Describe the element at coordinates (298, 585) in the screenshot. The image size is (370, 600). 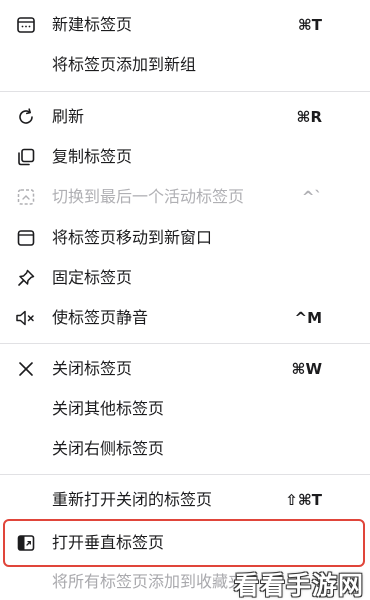
I see `watermark-text: 看看手游网` at that location.